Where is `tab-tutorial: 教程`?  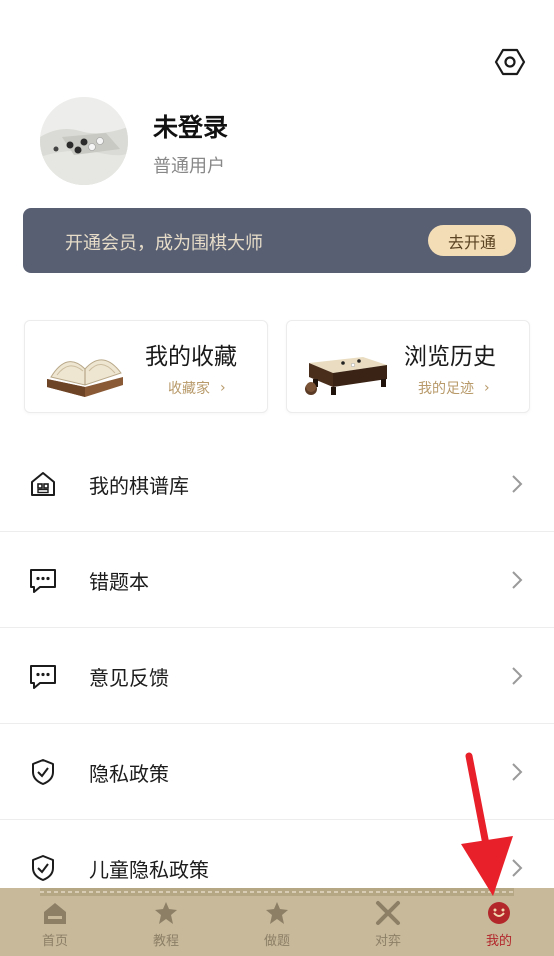
tab-tutorial: 教程 is located at coordinates (166, 926).